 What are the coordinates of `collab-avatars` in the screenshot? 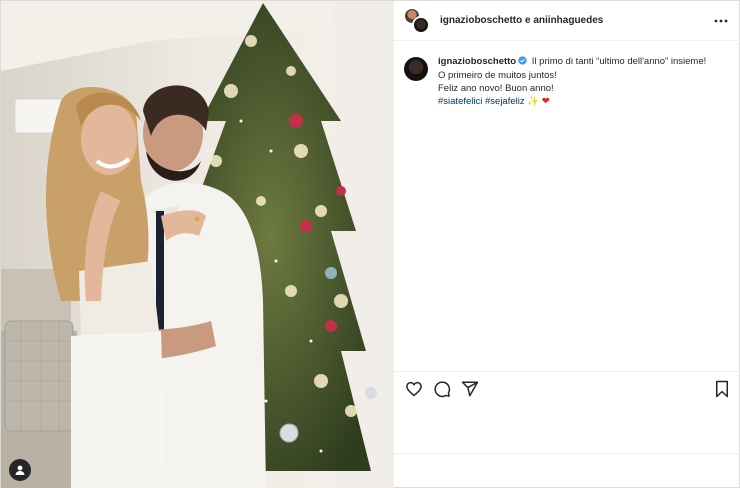 It's located at (418, 20).